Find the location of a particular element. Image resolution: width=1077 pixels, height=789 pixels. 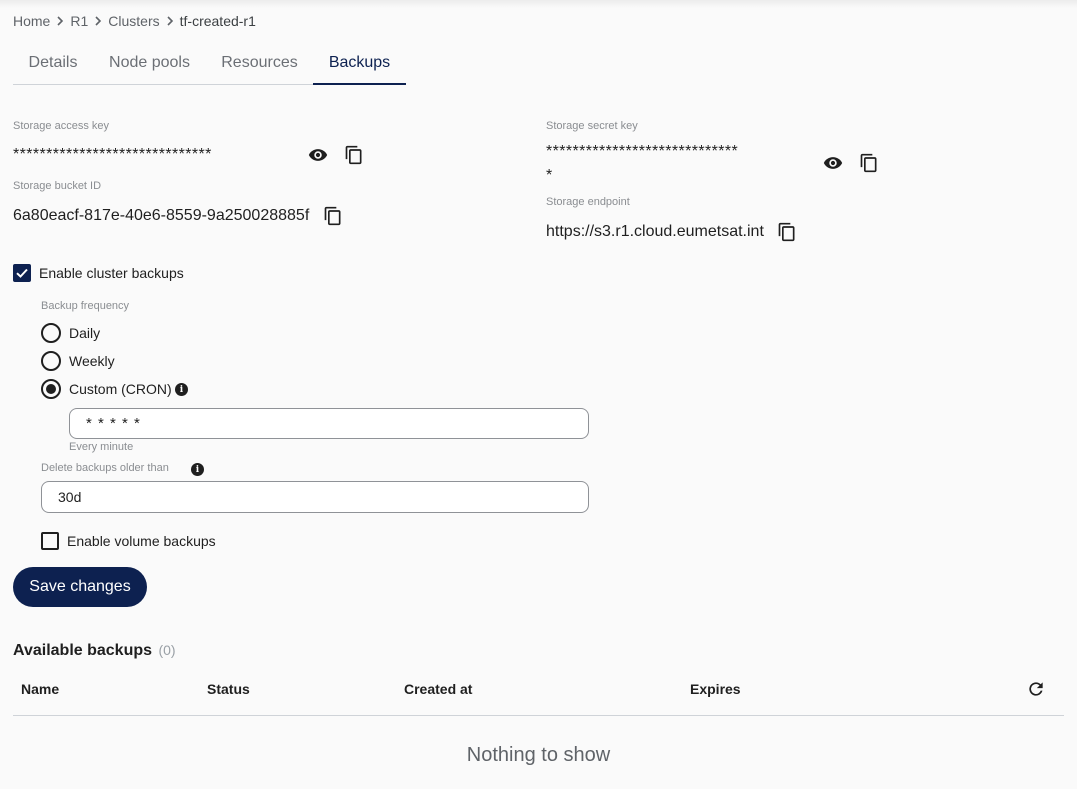

secret-key-label: Storage secret key is located at coordinates (592, 126).